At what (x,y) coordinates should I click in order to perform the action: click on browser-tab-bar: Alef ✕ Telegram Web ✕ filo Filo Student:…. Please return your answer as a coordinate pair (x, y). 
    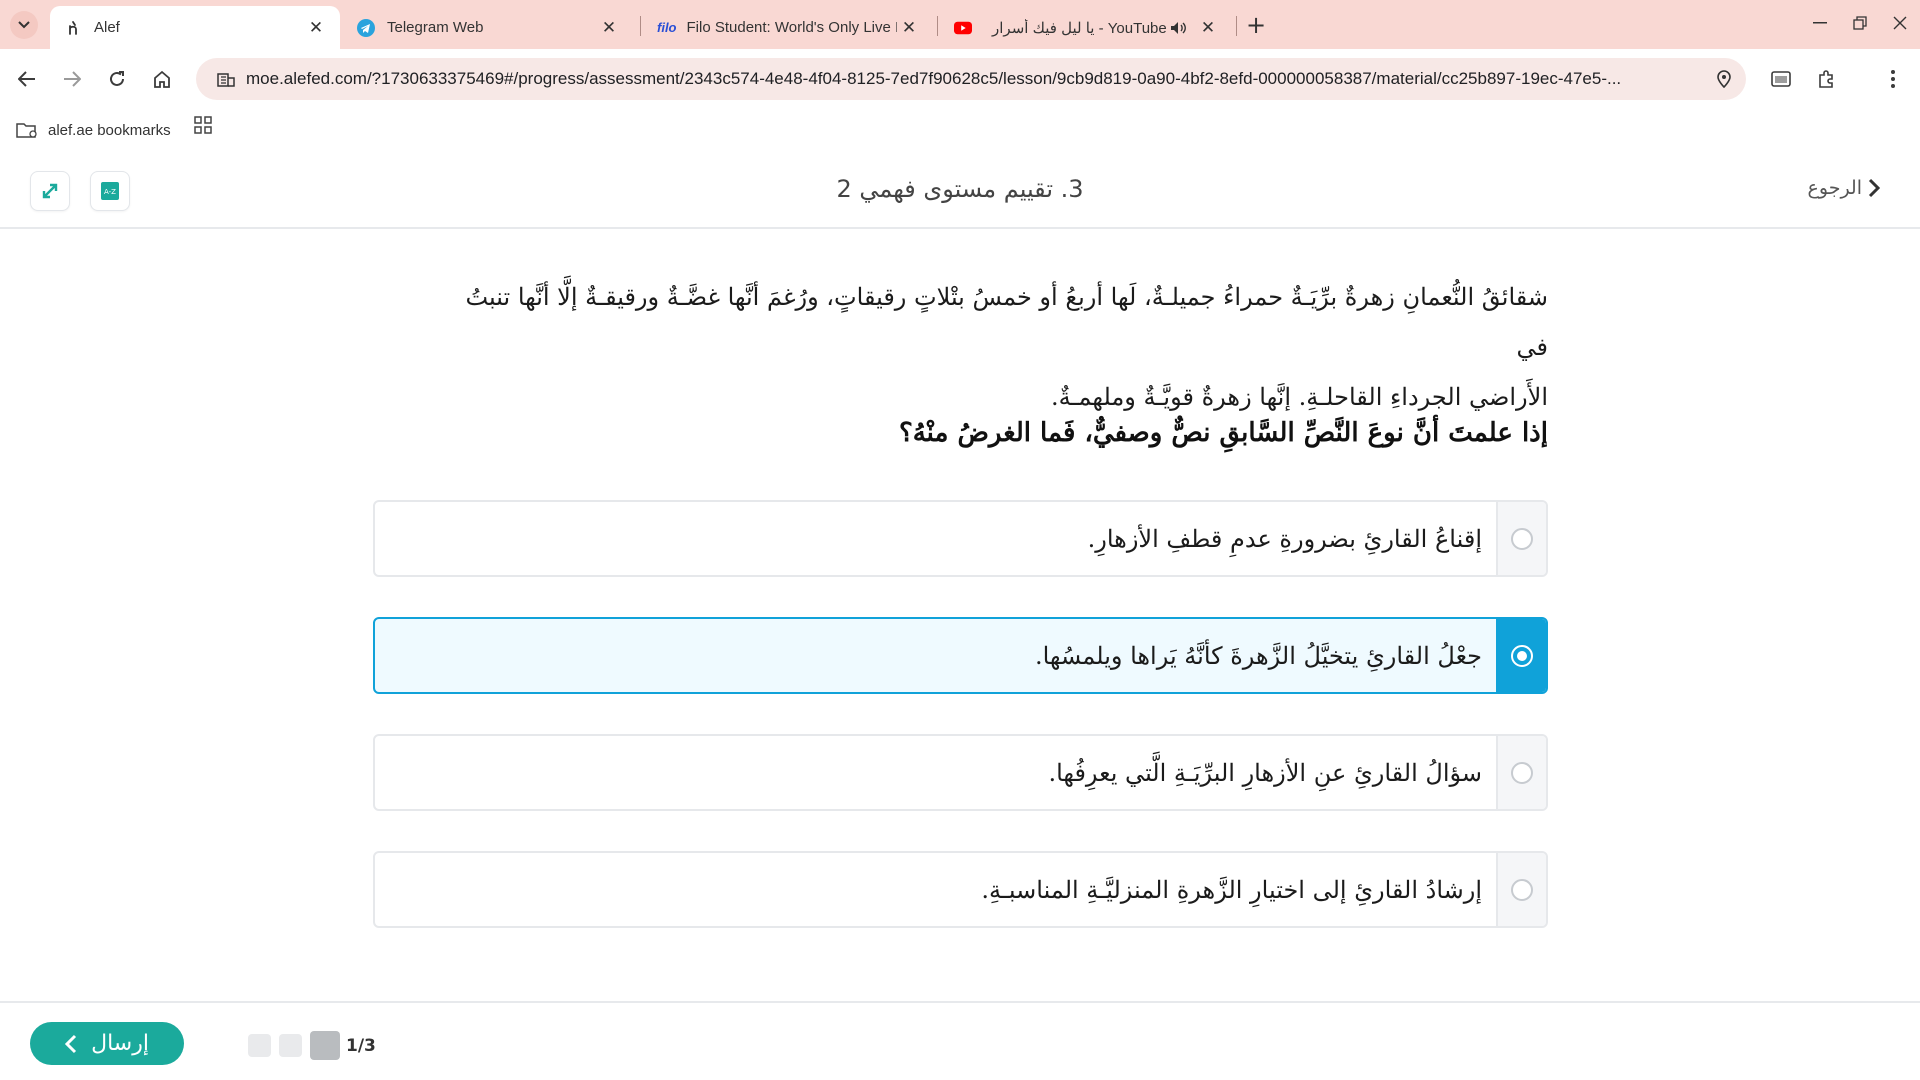
    Looking at the image, I should click on (960, 24).